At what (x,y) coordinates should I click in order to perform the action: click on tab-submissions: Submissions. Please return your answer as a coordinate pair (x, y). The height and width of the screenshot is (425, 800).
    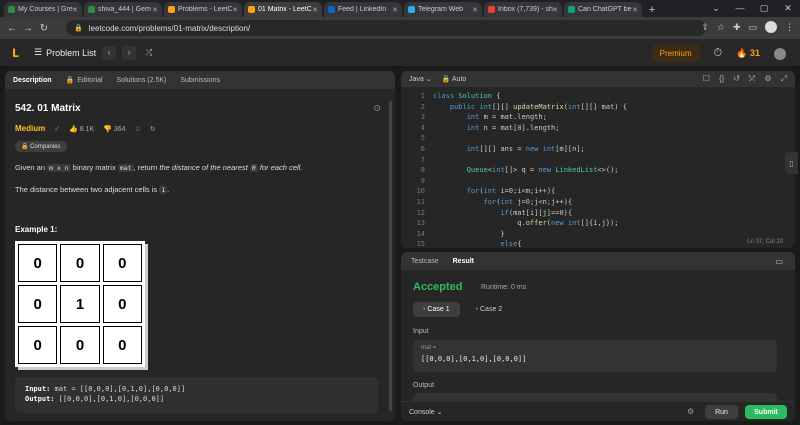
    Looking at the image, I should click on (200, 80).